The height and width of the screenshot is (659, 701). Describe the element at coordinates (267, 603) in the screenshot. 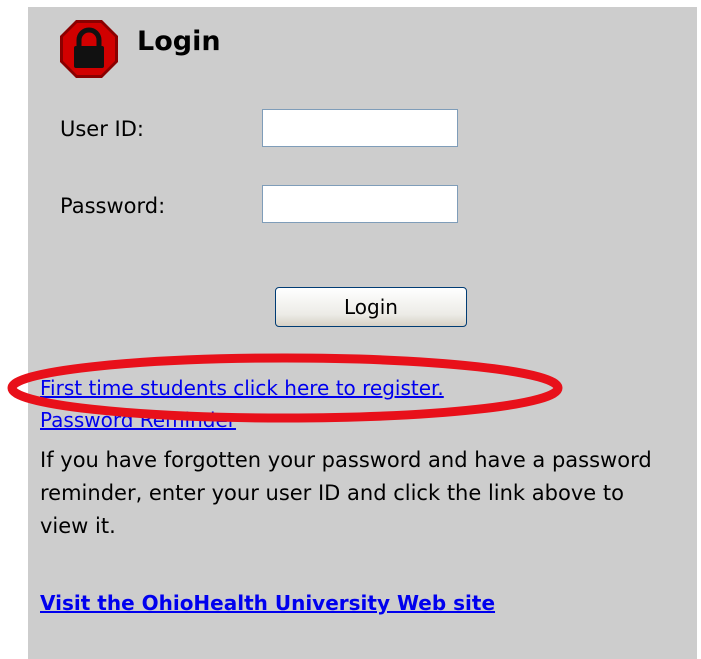

I see `ohiohealth-site-link: Visit the OhioHealth University Web site` at that location.